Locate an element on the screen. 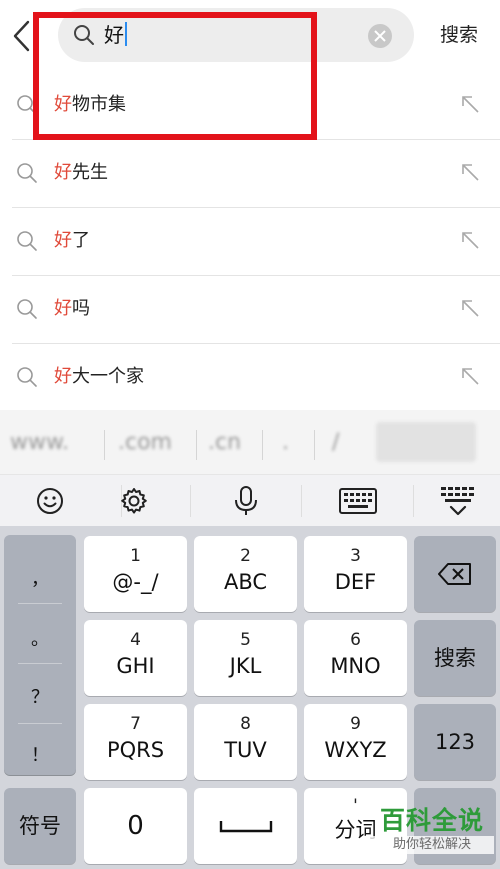 This screenshot has height=869, width=500. settings-button is located at coordinates (137, 501).